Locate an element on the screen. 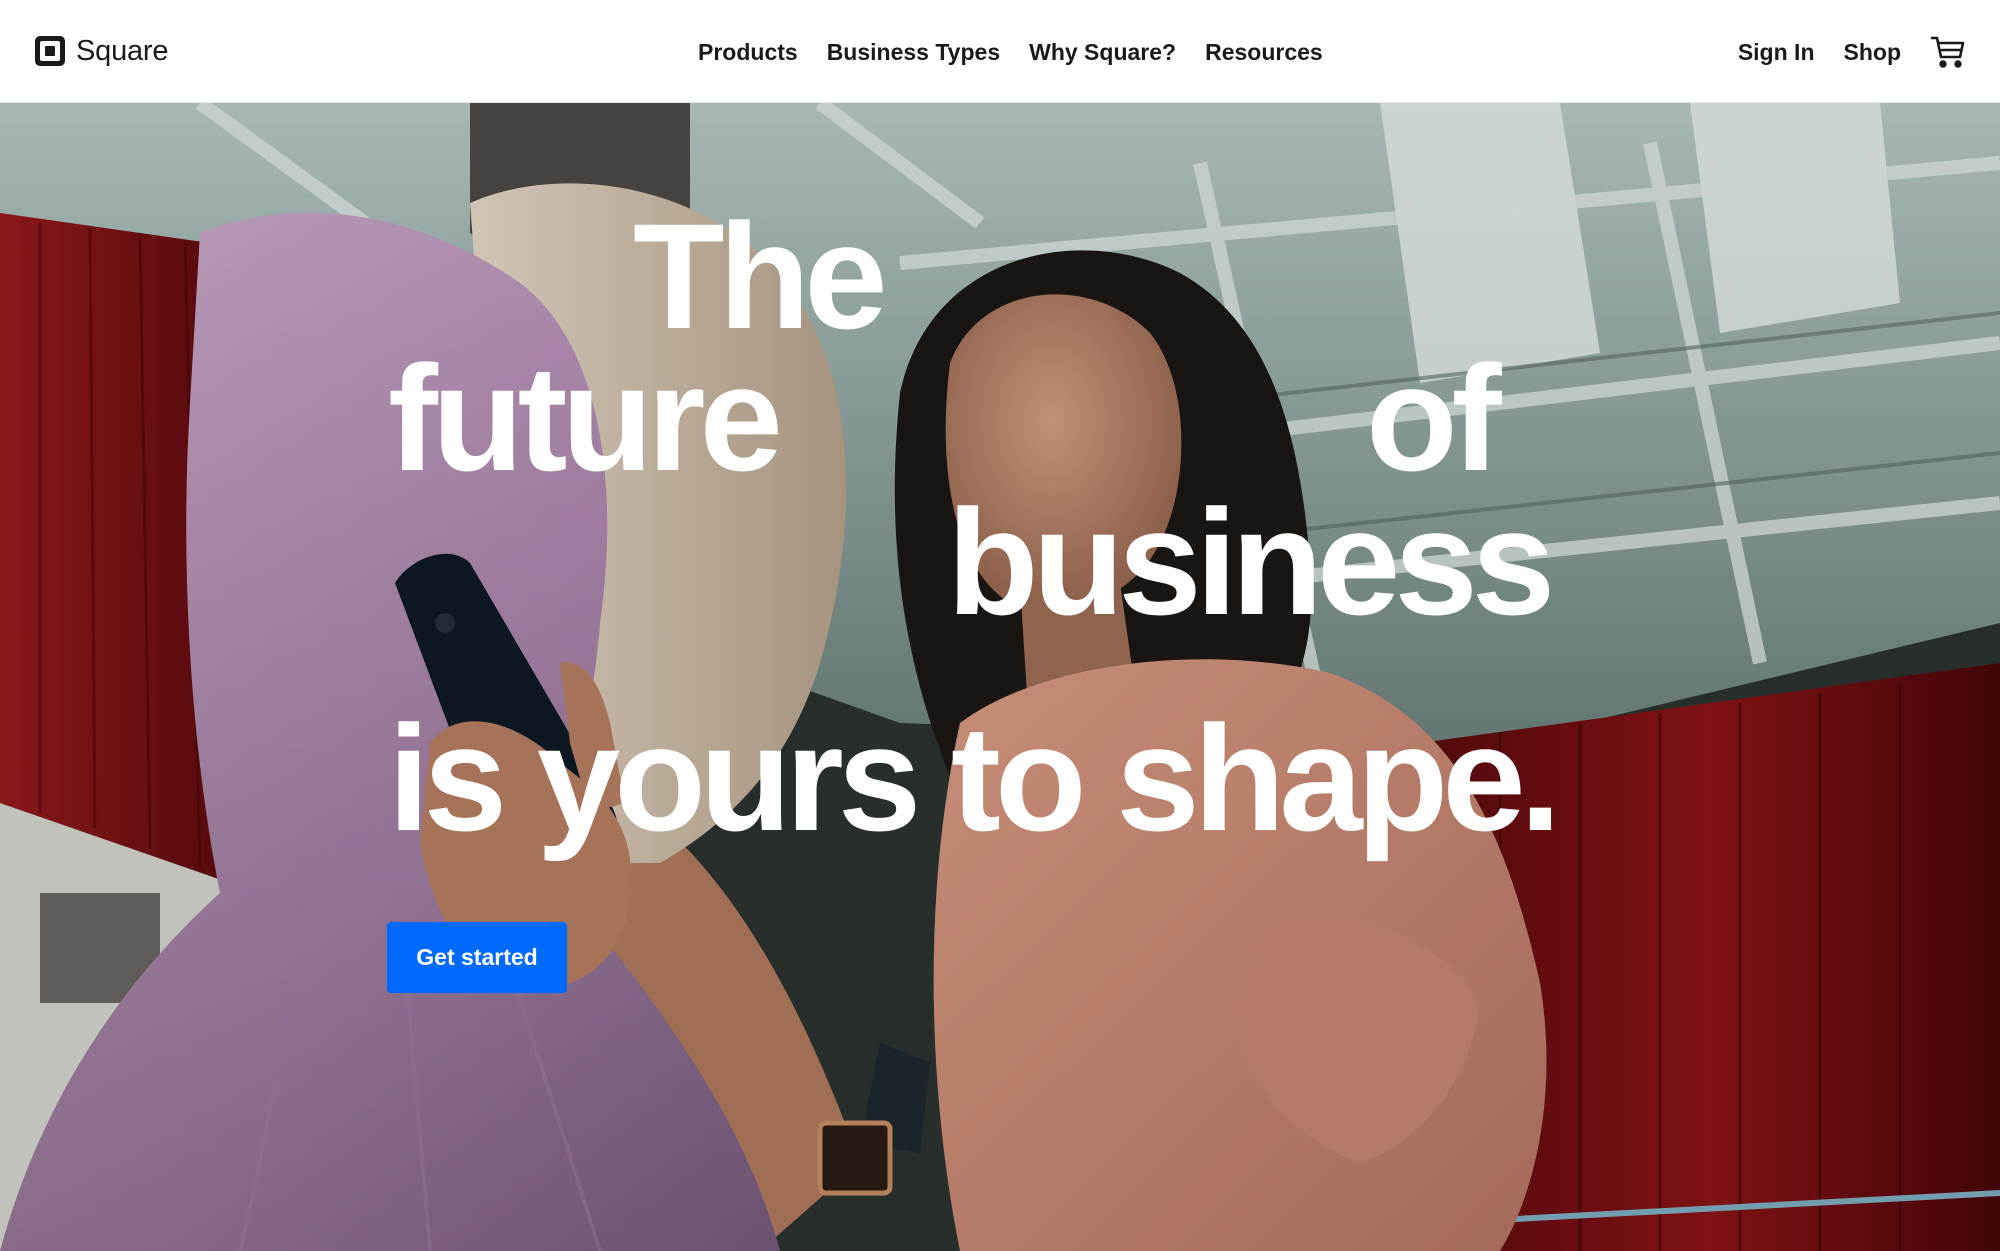 The height and width of the screenshot is (1251, 2000). nav-resources: Resources is located at coordinates (1264, 52).